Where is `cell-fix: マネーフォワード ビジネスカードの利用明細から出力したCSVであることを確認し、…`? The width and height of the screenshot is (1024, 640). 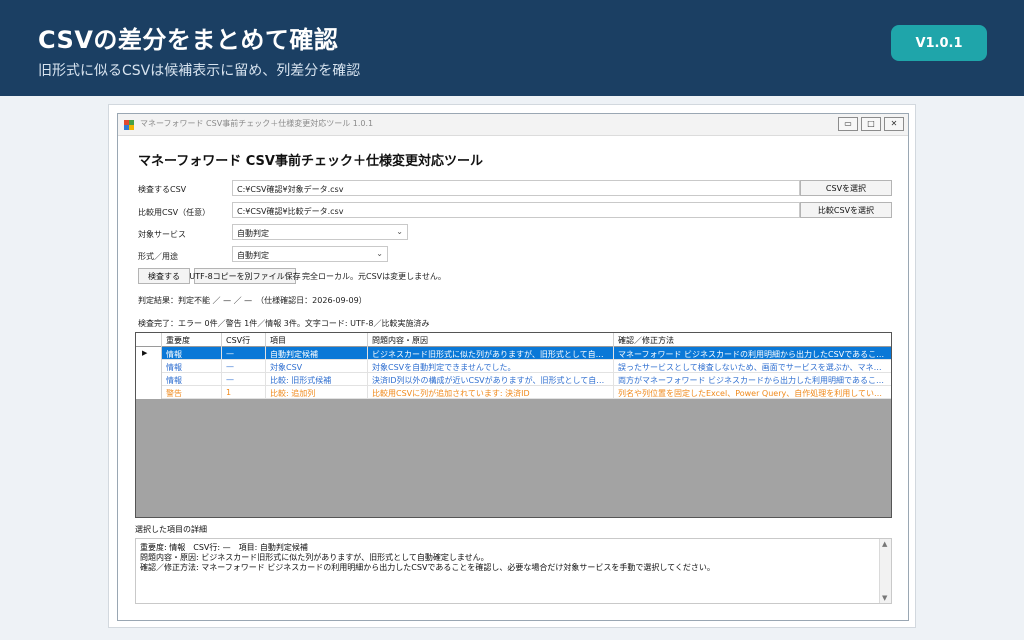 cell-fix: マネーフォワード ビジネスカードの利用明細から出力したCSVであることを確認し、… is located at coordinates (754, 354).